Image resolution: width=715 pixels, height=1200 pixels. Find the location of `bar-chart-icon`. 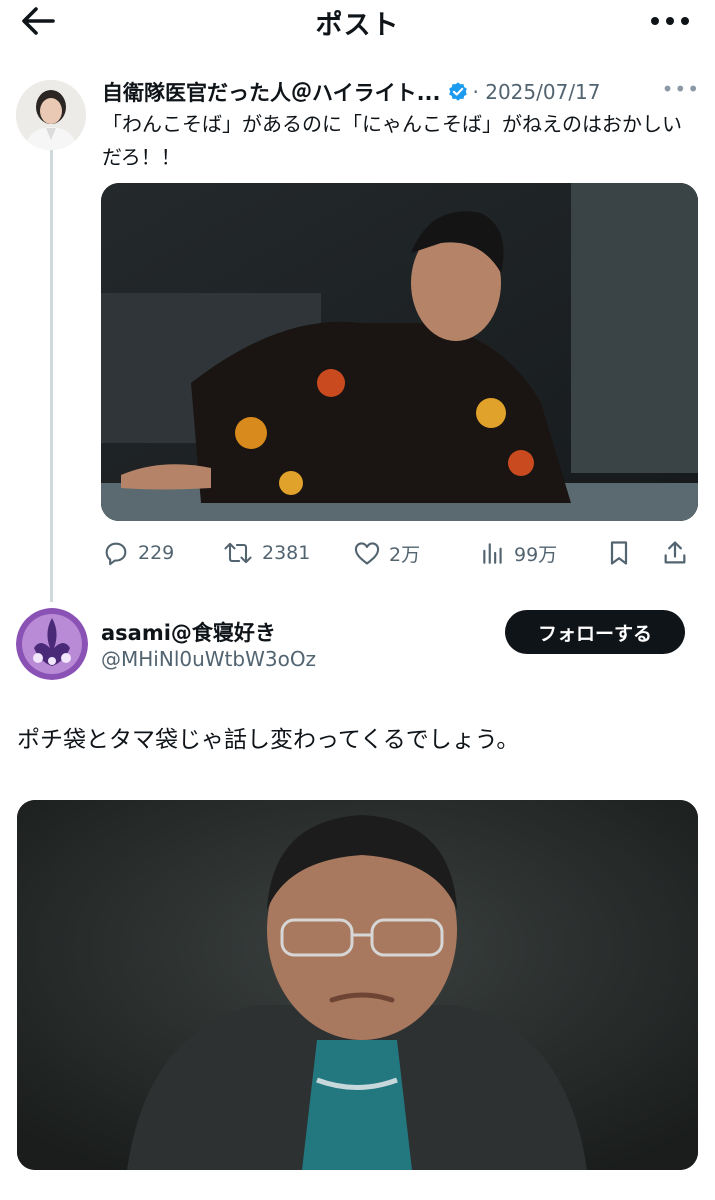

bar-chart-icon is located at coordinates (492, 553).